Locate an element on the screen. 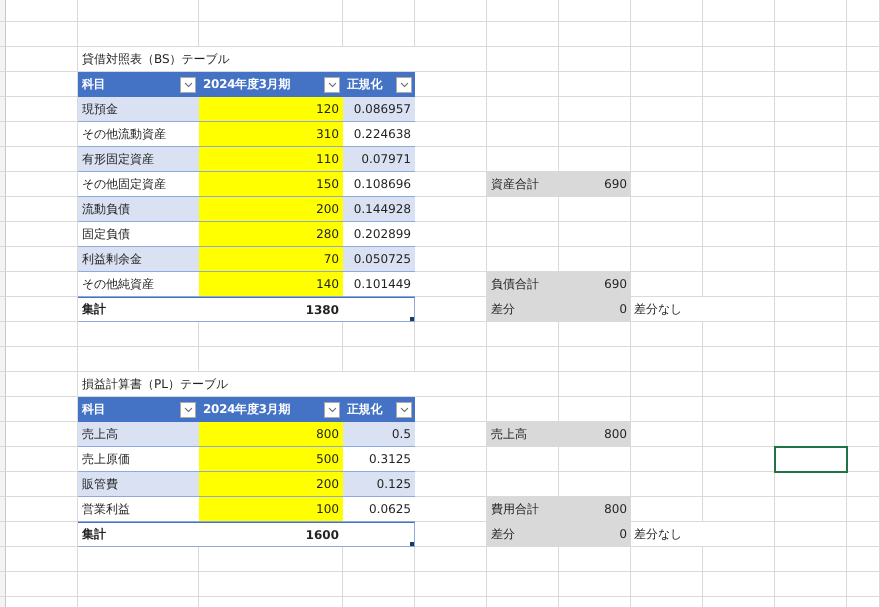 This screenshot has width=880, height=607. active-cell is located at coordinates (811, 459).